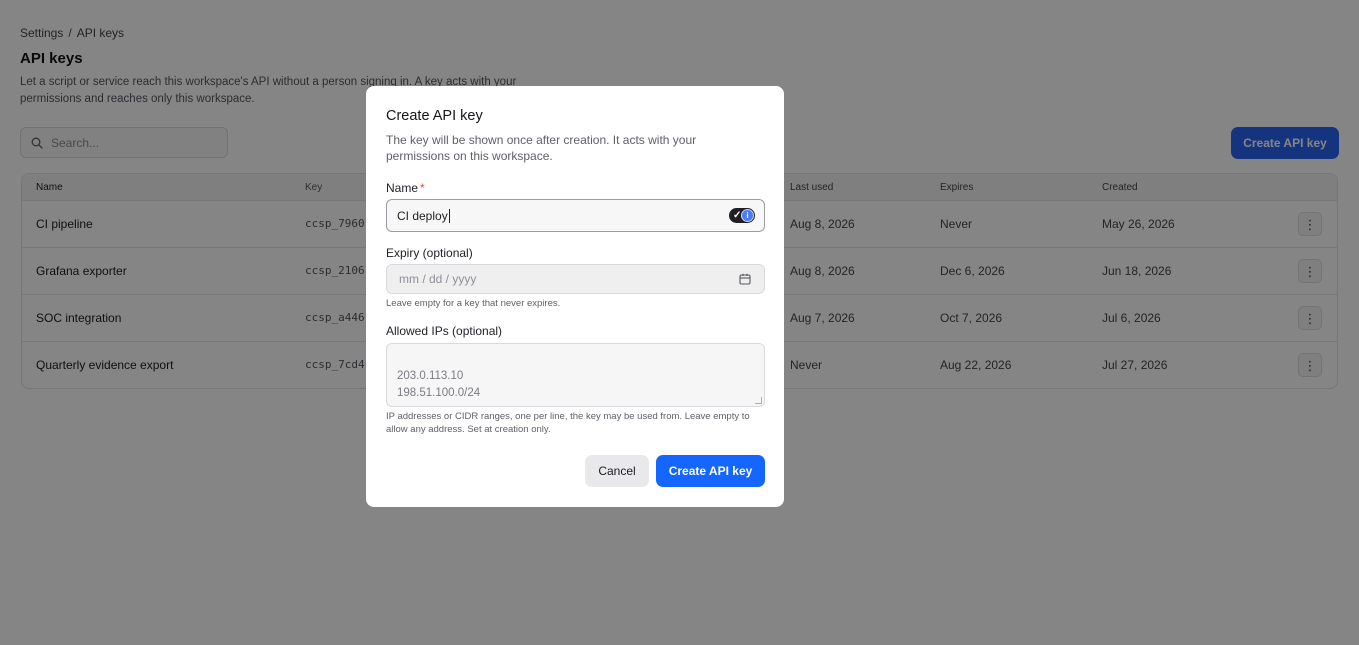 The image size is (1359, 645). I want to click on expiry-placeholder: mm / dd / yyyy, so click(438, 279).